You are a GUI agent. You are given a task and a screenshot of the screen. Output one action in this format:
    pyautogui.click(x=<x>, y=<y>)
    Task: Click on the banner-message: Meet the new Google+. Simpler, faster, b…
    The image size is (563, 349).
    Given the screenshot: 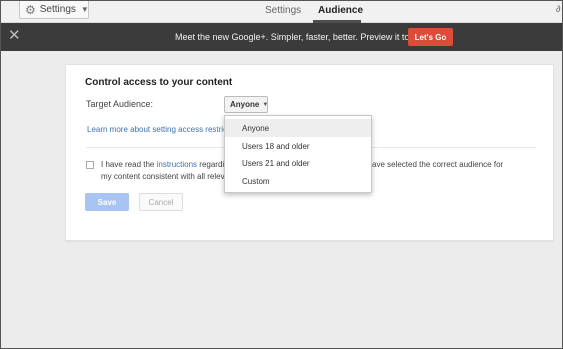 What is the action you would take?
    pyautogui.click(x=300, y=37)
    